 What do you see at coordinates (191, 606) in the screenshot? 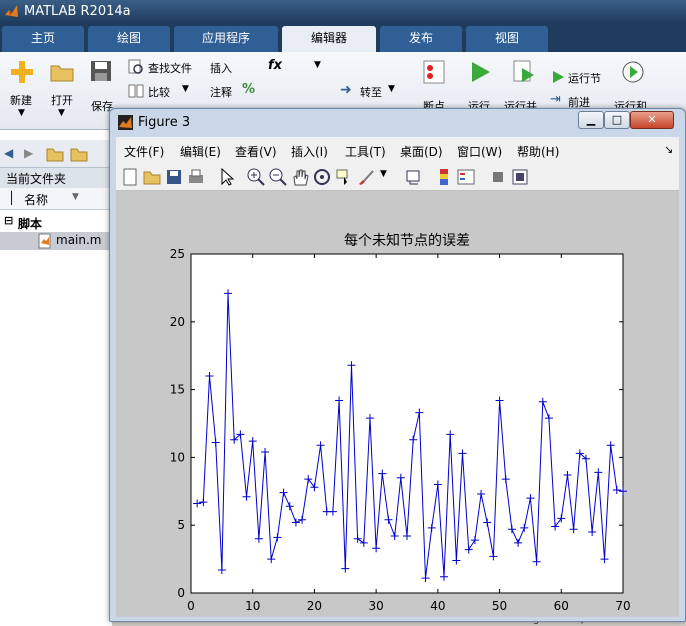
I see `x-tick-label: 0` at bounding box center [191, 606].